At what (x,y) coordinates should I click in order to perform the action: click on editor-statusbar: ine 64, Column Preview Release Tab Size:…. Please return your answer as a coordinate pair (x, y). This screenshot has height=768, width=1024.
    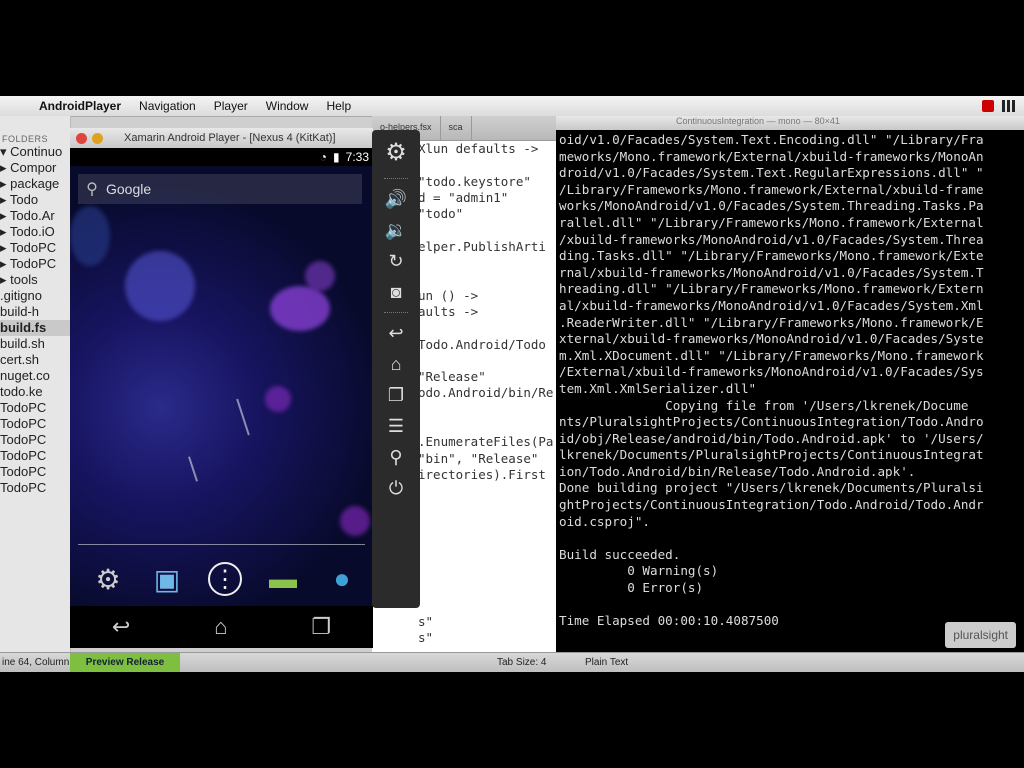
    Looking at the image, I should click on (512, 662).